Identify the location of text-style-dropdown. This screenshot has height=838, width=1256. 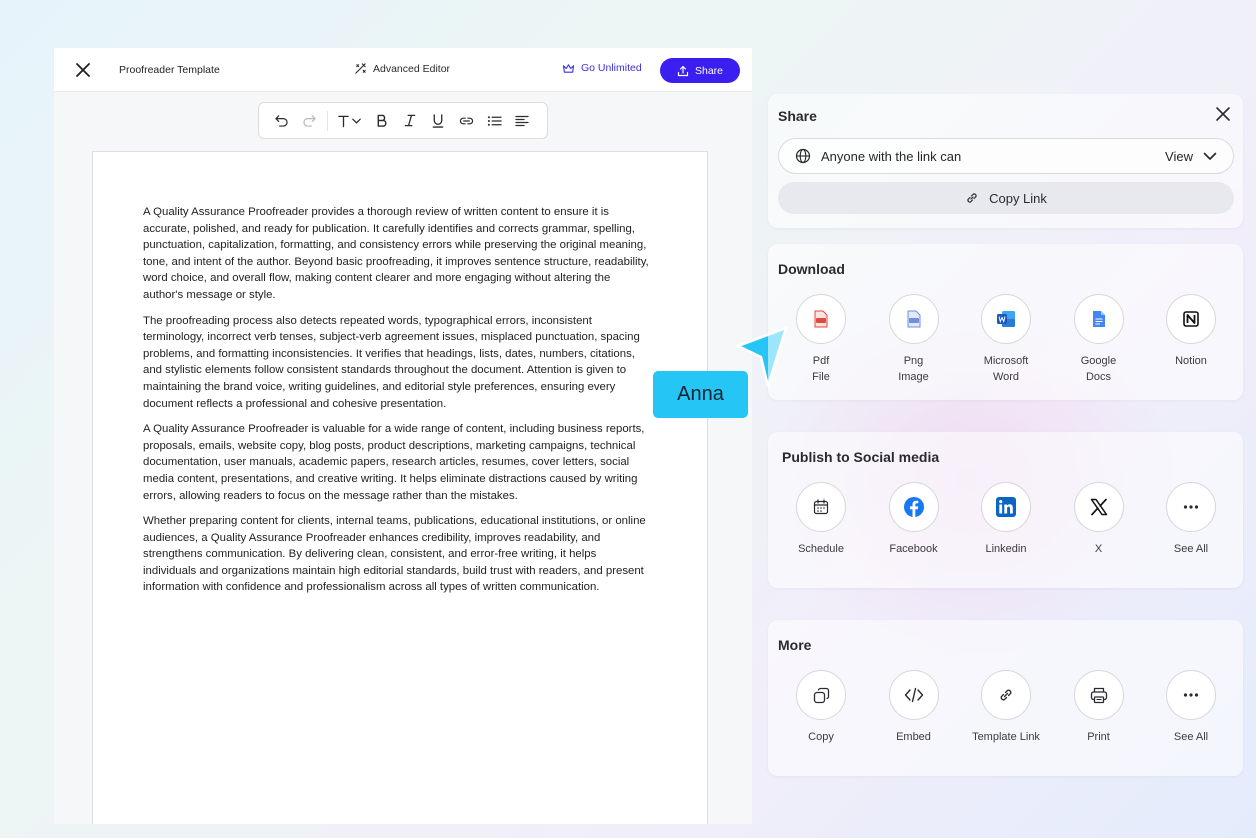
(350, 121).